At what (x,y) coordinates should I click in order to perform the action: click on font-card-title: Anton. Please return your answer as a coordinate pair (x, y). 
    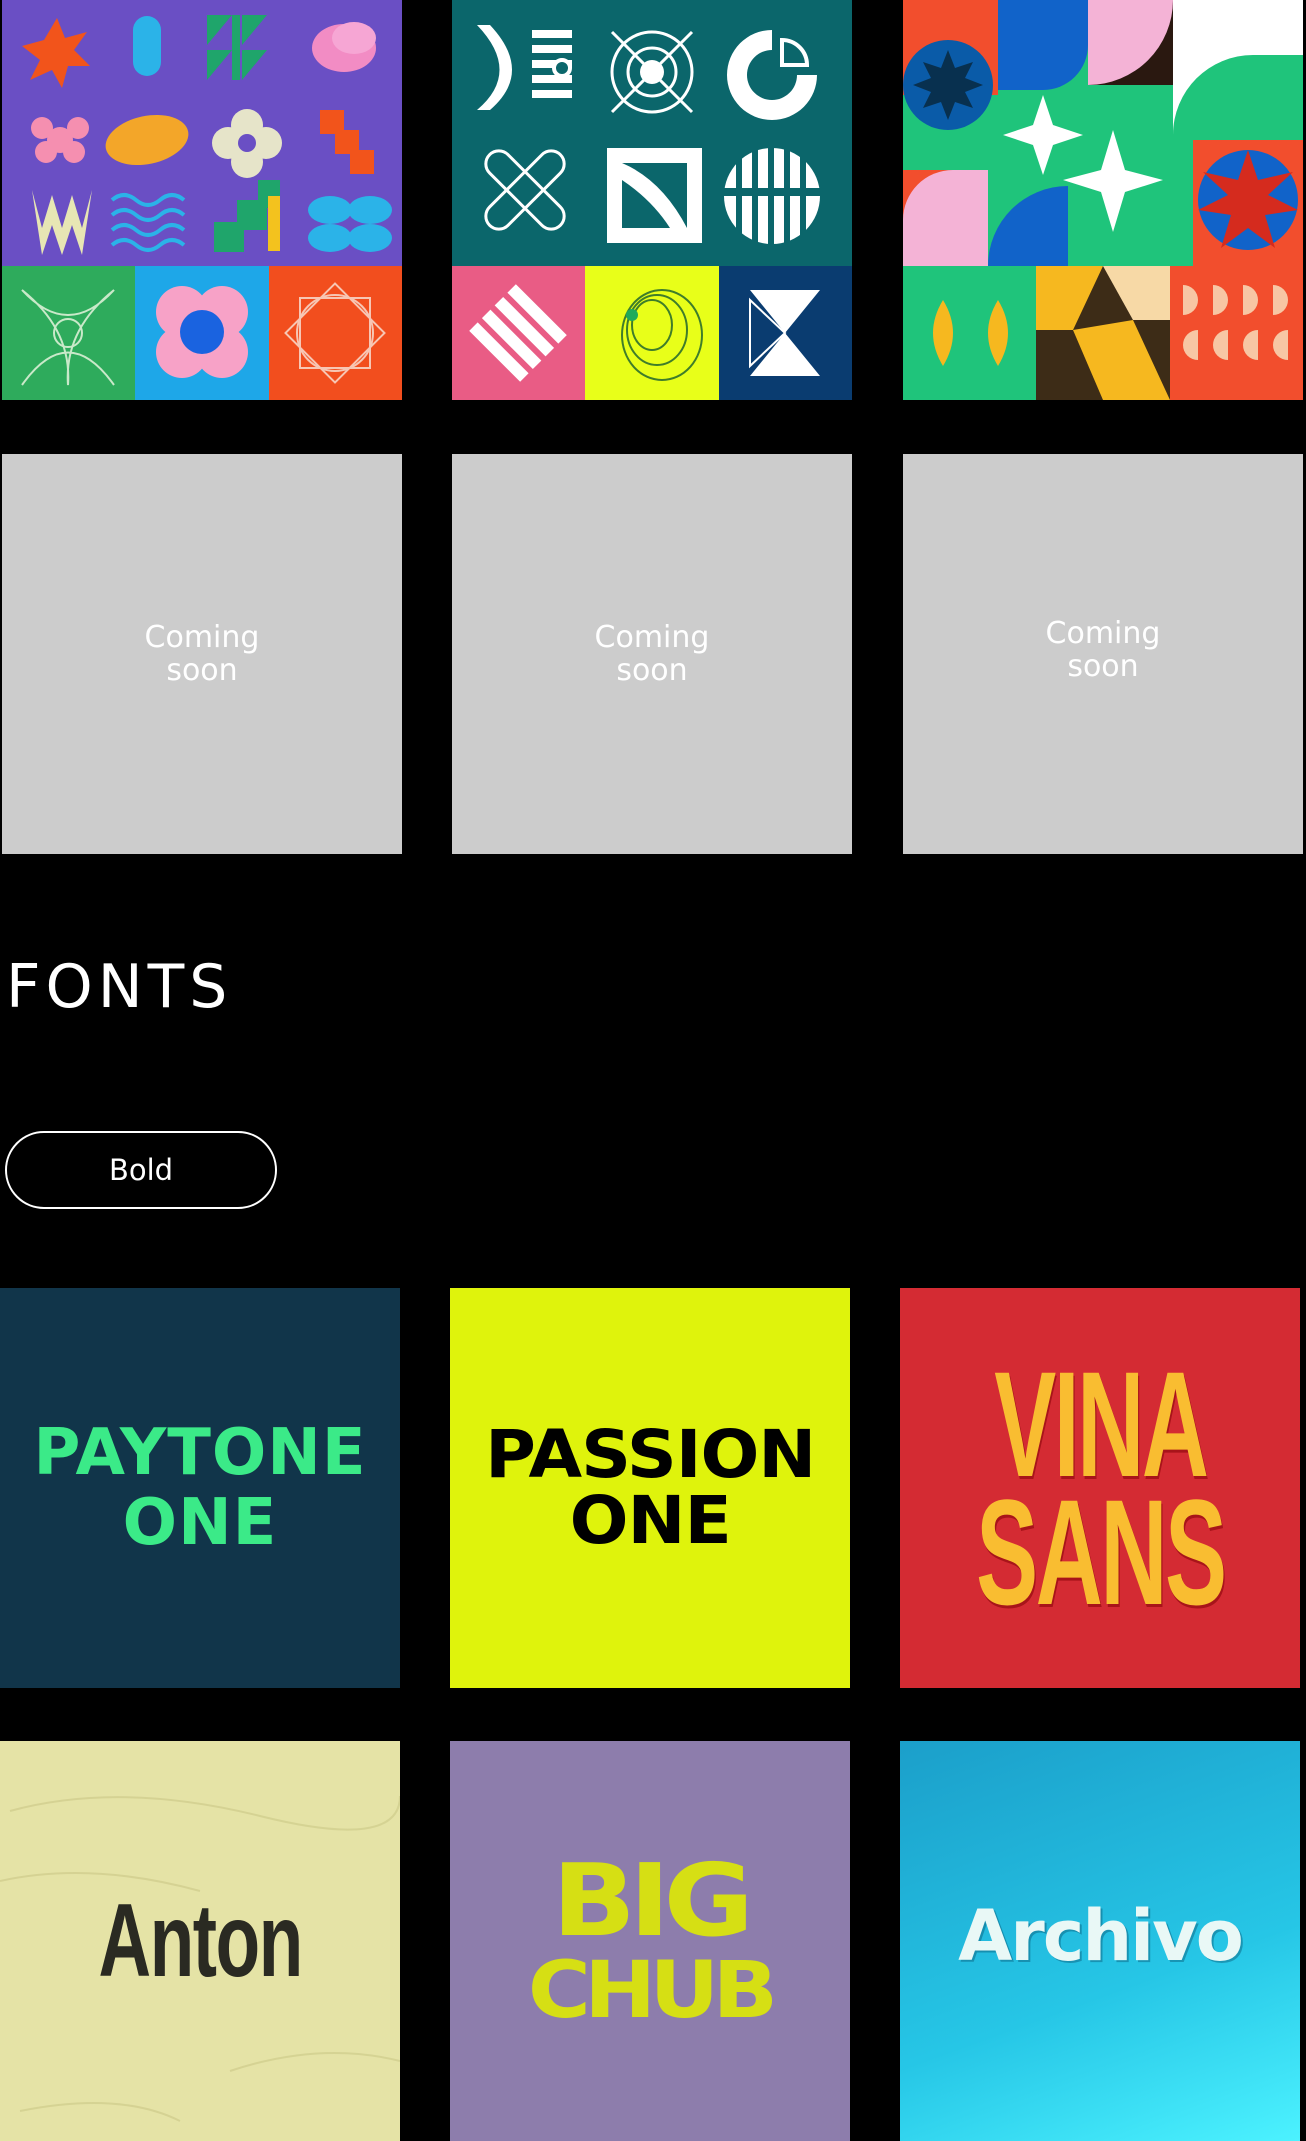
    Looking at the image, I should click on (200, 1941).